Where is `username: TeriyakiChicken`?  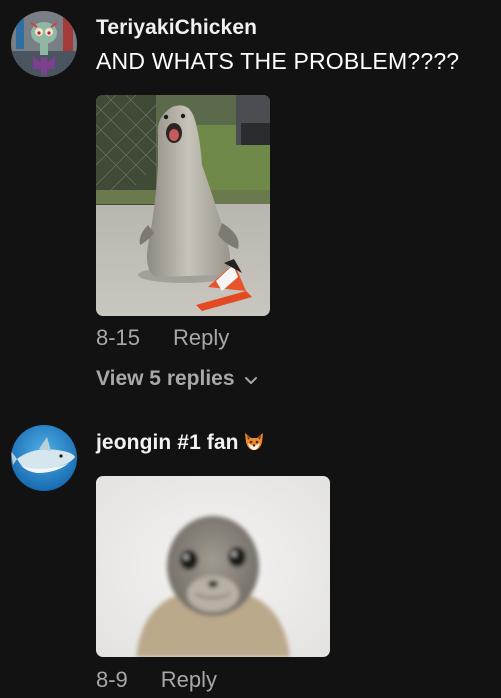
username: TeriyakiChicken is located at coordinates (176, 28).